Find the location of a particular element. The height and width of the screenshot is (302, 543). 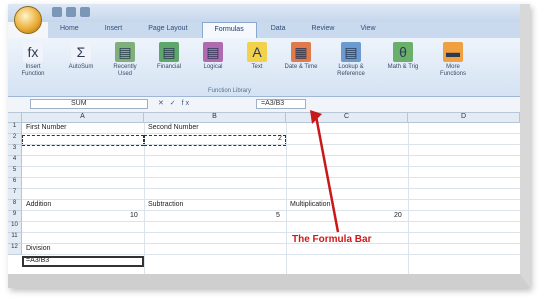

date-time-icon: ▦ is located at coordinates (301, 52).